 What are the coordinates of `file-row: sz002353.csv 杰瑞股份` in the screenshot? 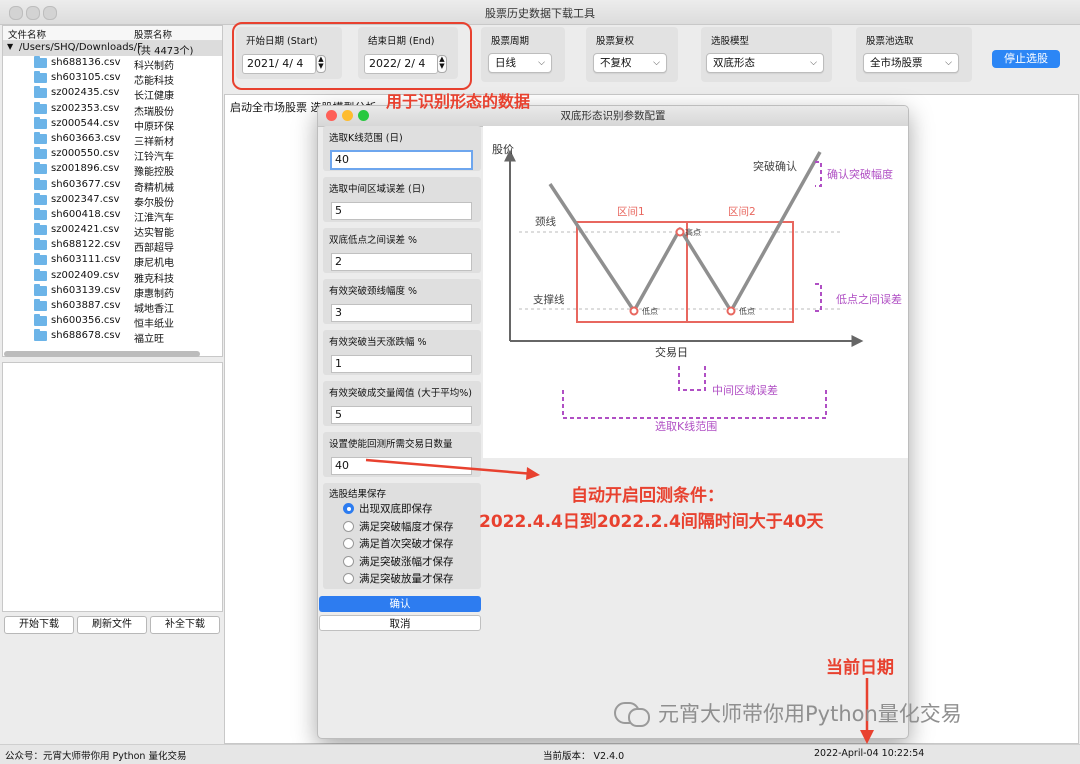 It's located at (112, 109).